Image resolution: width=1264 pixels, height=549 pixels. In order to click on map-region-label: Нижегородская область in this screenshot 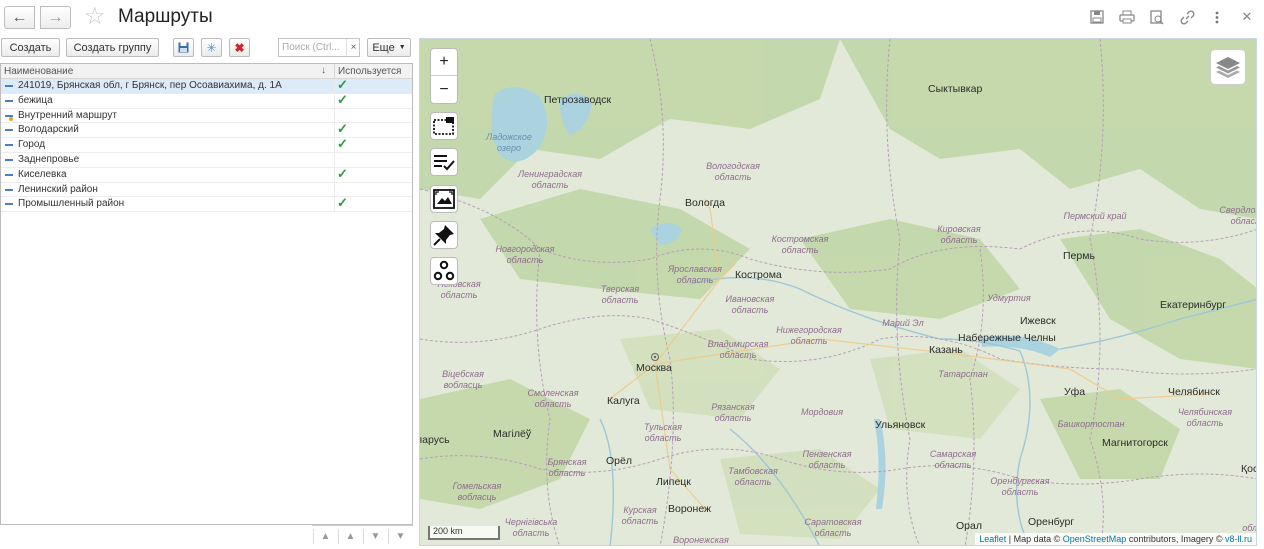, I will do `click(809, 335)`.